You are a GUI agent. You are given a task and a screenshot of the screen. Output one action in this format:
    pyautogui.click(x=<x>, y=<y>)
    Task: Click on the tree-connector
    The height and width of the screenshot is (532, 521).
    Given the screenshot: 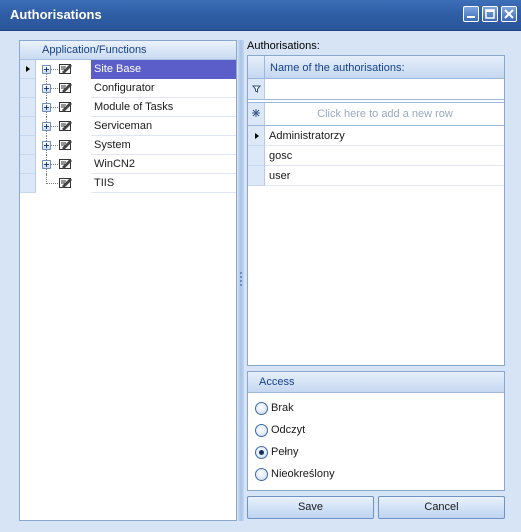 What is the action you would take?
    pyautogui.click(x=52, y=183)
    